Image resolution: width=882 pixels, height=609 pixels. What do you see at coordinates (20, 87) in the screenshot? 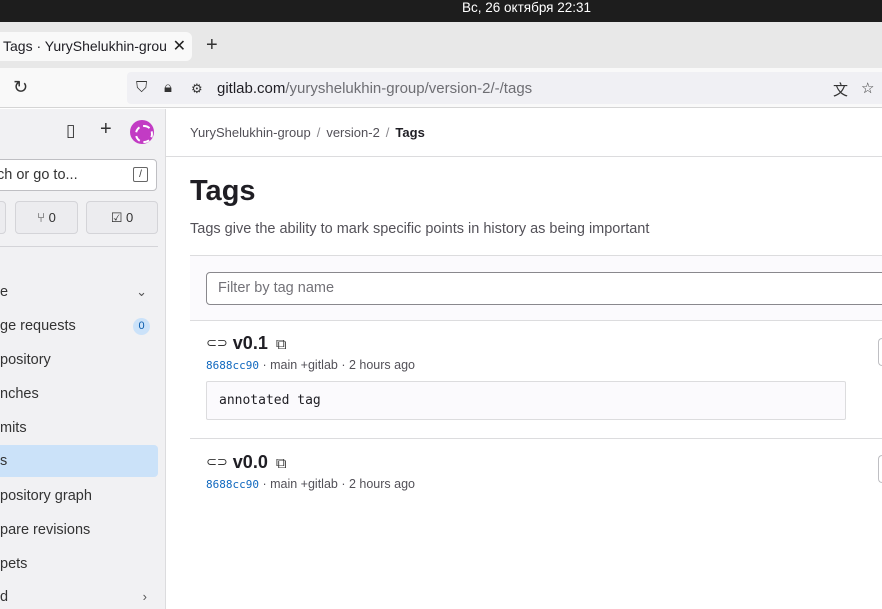
I see `reload-icon: ↻` at bounding box center [20, 87].